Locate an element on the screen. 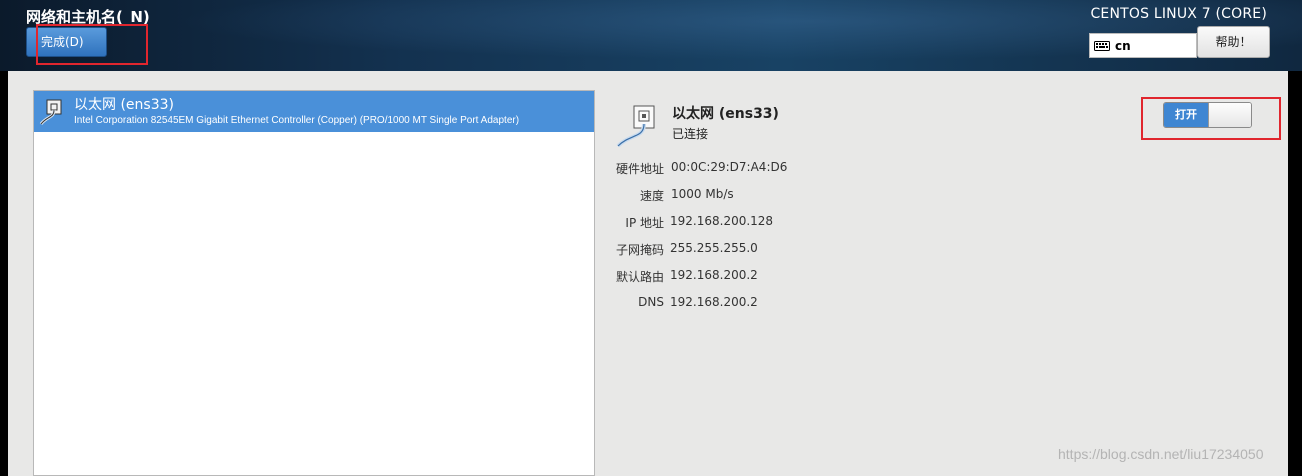 This screenshot has height=476, width=1302. keyboard-layout-indicator: cn is located at coordinates (1143, 45).